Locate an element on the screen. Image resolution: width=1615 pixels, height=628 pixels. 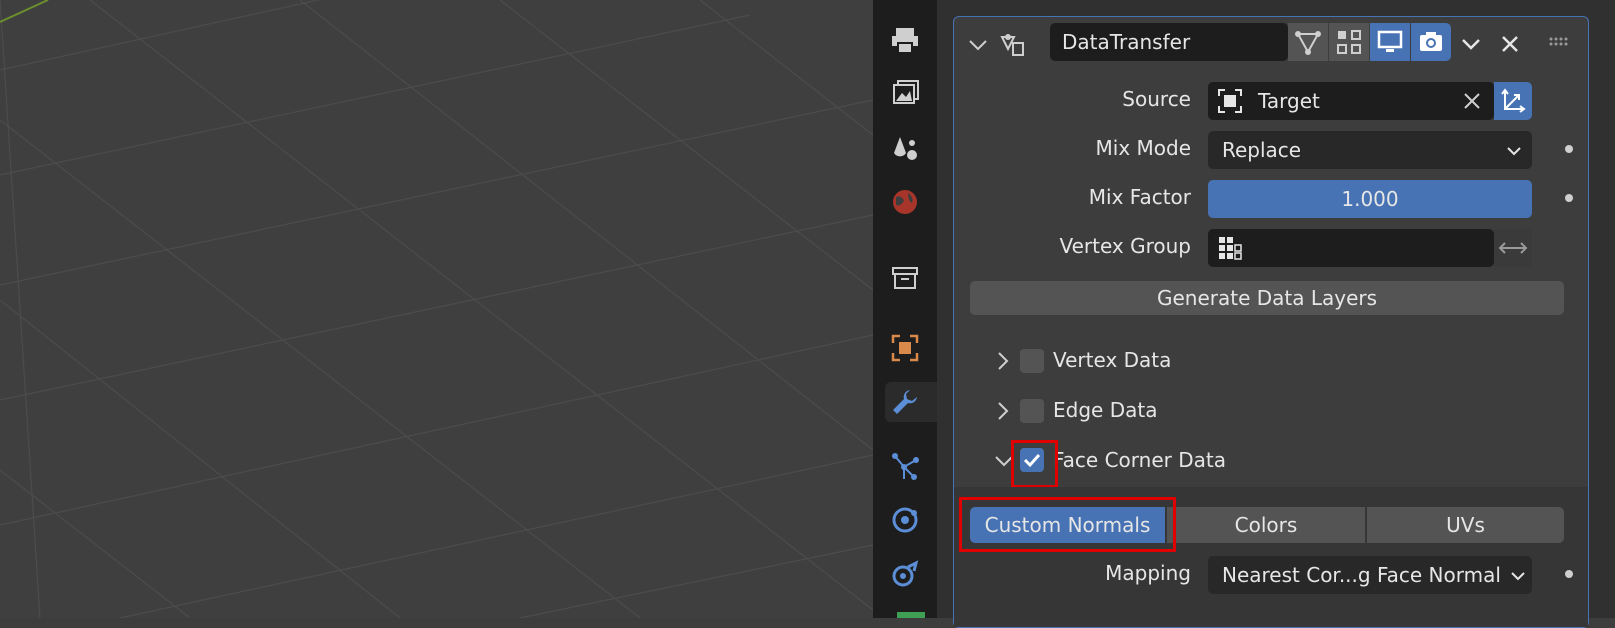
vertex-group-icon is located at coordinates (1230, 248).